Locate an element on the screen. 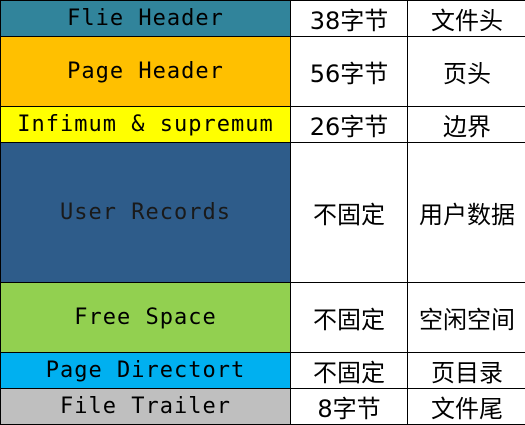  part-size-cell: 38字节 is located at coordinates (349, 19).